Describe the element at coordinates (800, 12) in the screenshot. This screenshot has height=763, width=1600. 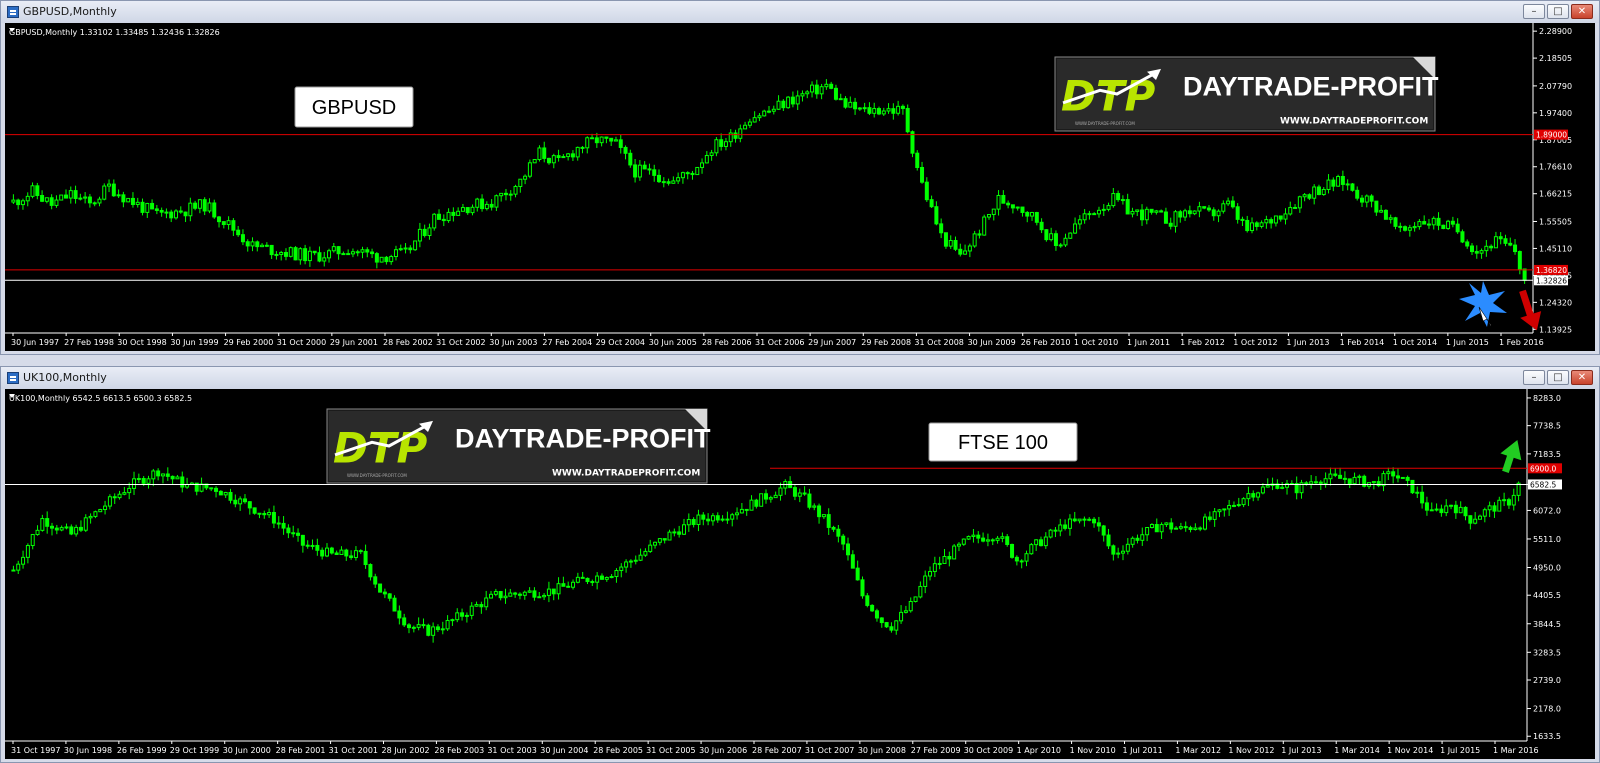
I see `gbpusd-titlebar: GBPUSD,Monthly – □ ✕` at that location.